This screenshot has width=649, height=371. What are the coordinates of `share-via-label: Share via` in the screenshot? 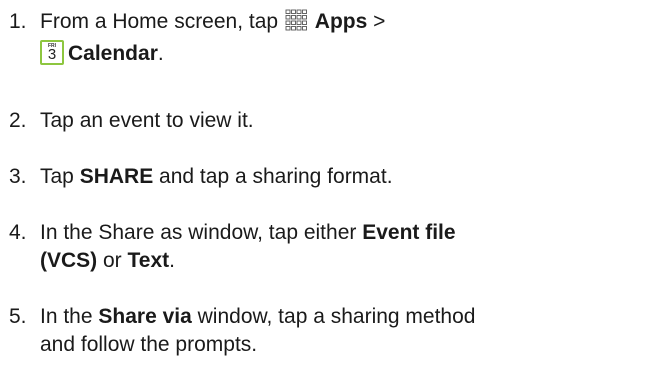 It's located at (145, 316).